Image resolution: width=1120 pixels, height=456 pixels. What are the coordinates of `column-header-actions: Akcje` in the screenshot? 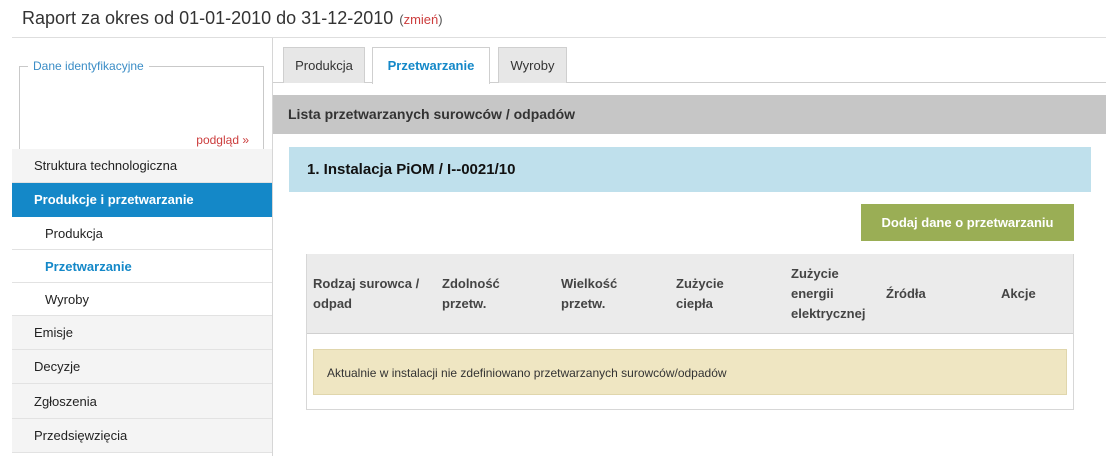 It's located at (1031, 294).